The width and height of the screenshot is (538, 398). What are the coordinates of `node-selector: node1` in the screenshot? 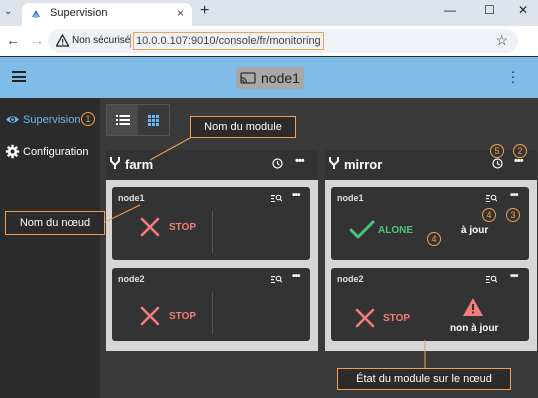 It's located at (270, 78).